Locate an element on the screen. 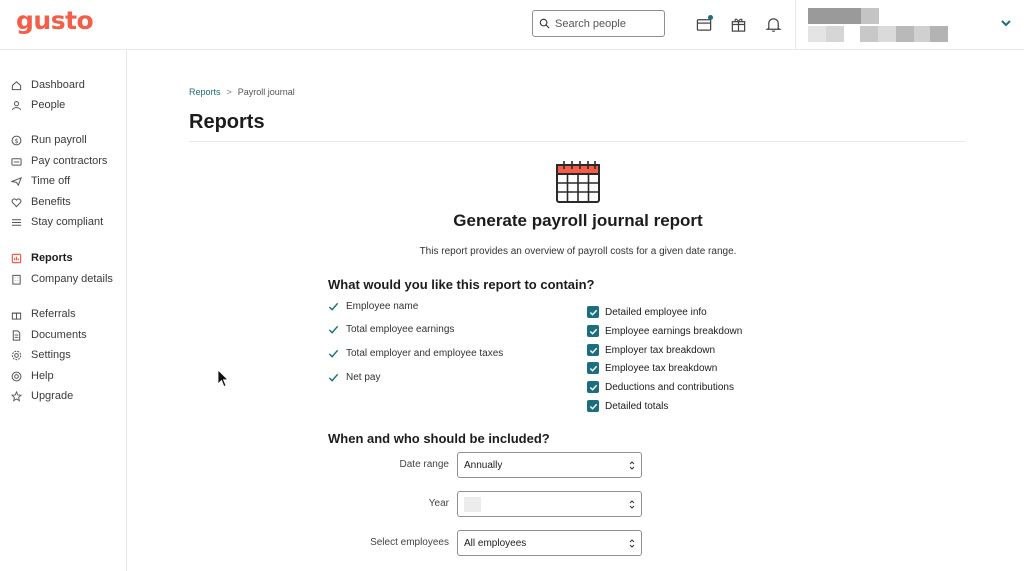 The image size is (1024, 571). sidebar-item-dashboard: Dashboard is located at coordinates (47, 85).